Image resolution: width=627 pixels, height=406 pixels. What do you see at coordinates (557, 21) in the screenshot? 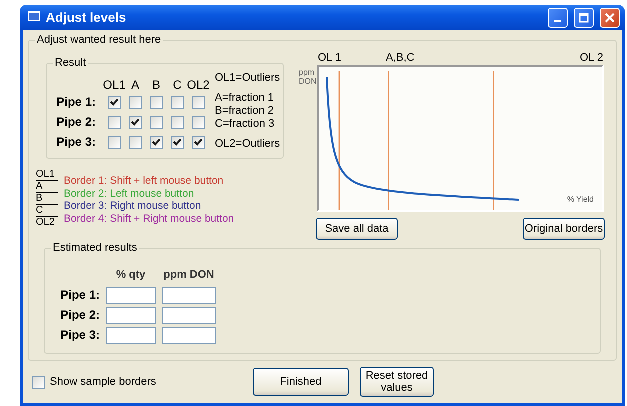
I see `minimize-icon` at bounding box center [557, 21].